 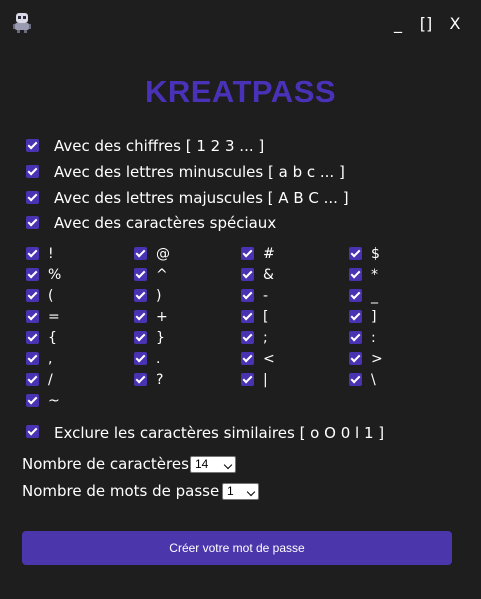 I want to click on special-char-label: |, so click(x=265, y=380).